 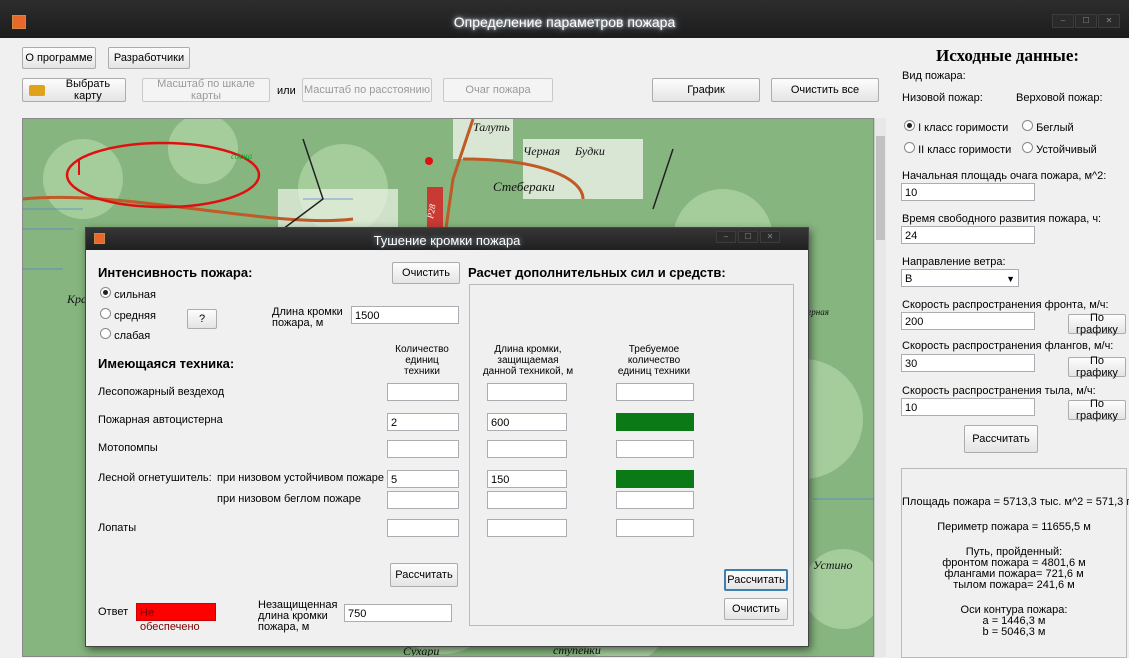 What do you see at coordinates (1008, 346) in the screenshot?
I see `flank-speed-label: Скорость распространения флангов, м/ч:` at bounding box center [1008, 346].